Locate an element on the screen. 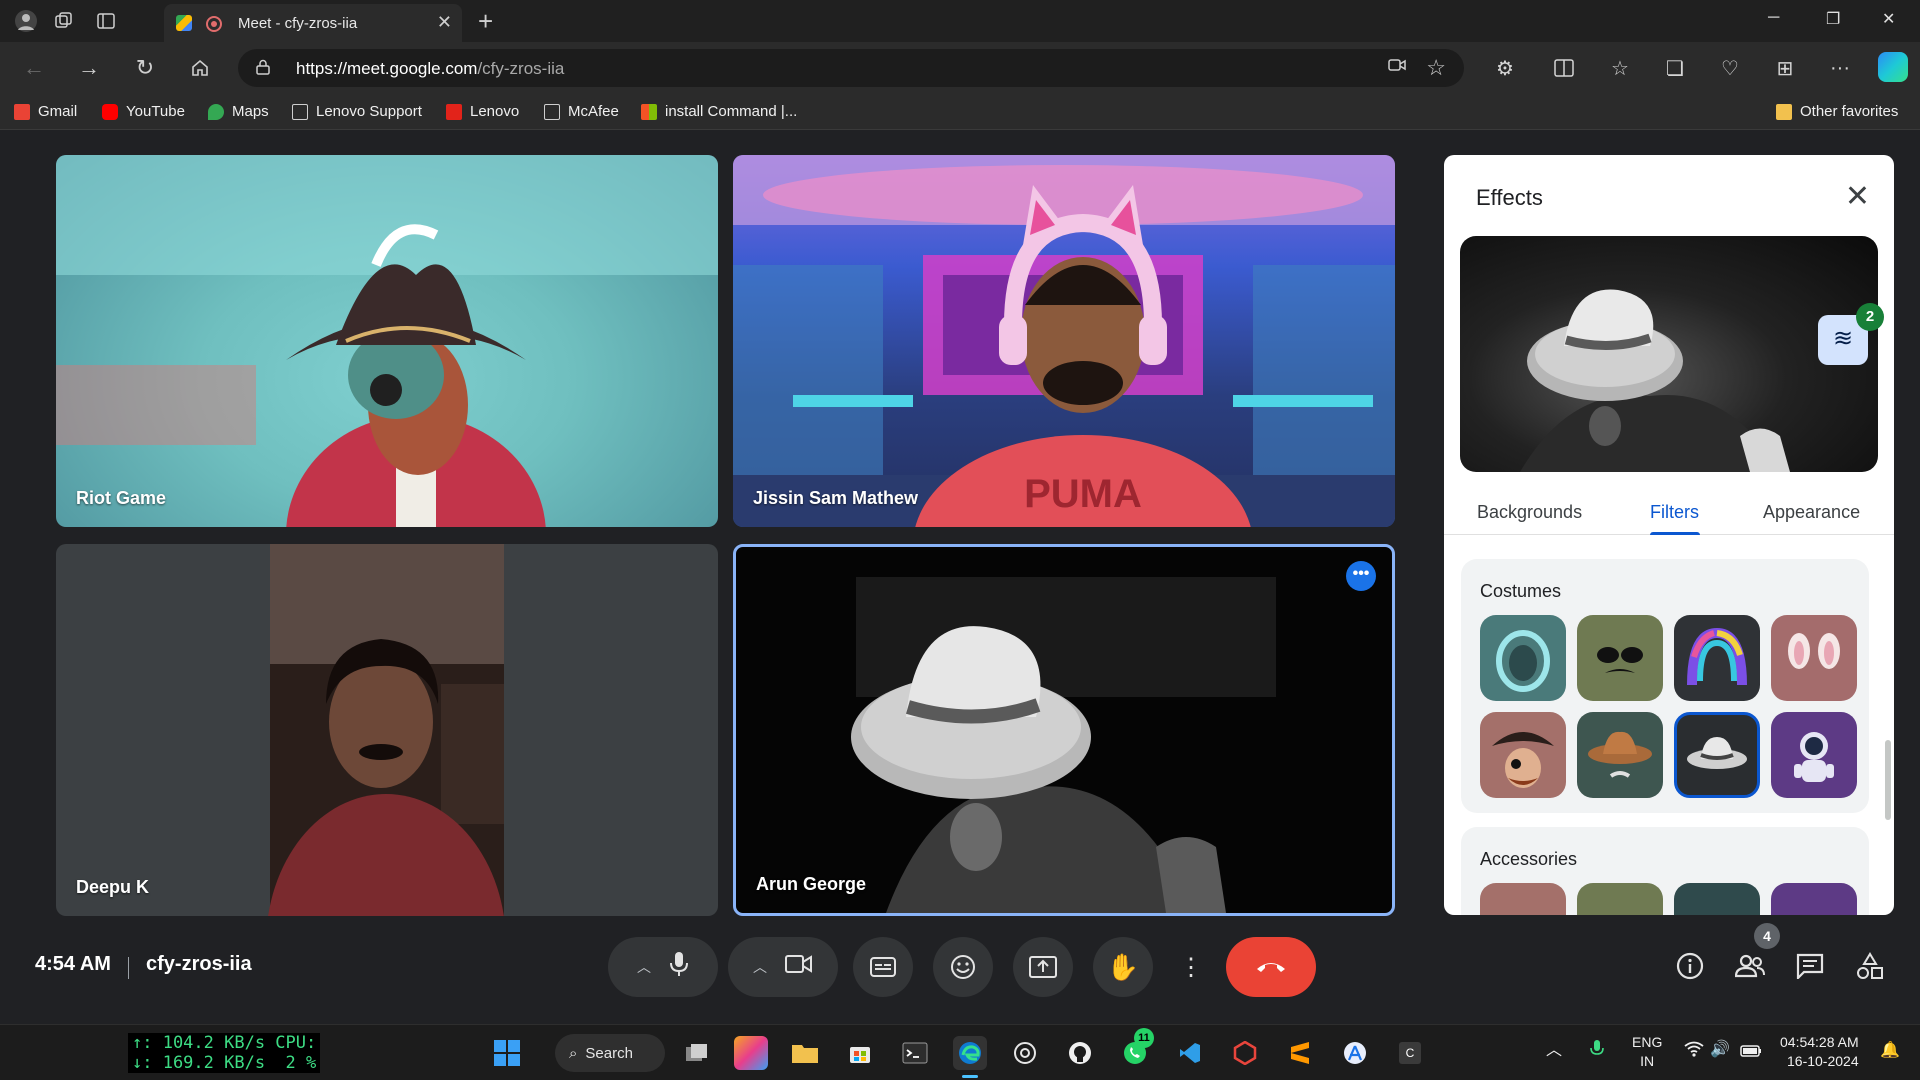 This screenshot has width=1920, height=1080. camera-icon is located at coordinates (799, 967).